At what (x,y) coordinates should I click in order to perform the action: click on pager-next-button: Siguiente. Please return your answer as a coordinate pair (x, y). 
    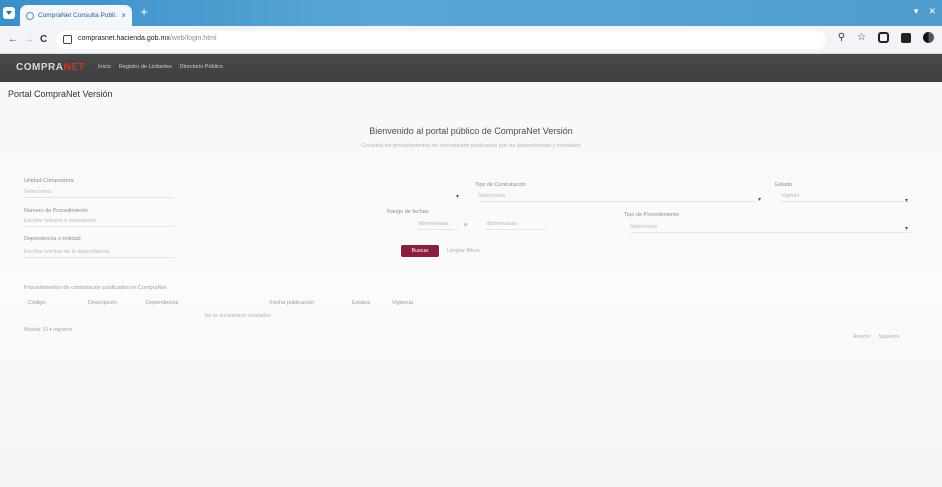
    Looking at the image, I should click on (889, 337).